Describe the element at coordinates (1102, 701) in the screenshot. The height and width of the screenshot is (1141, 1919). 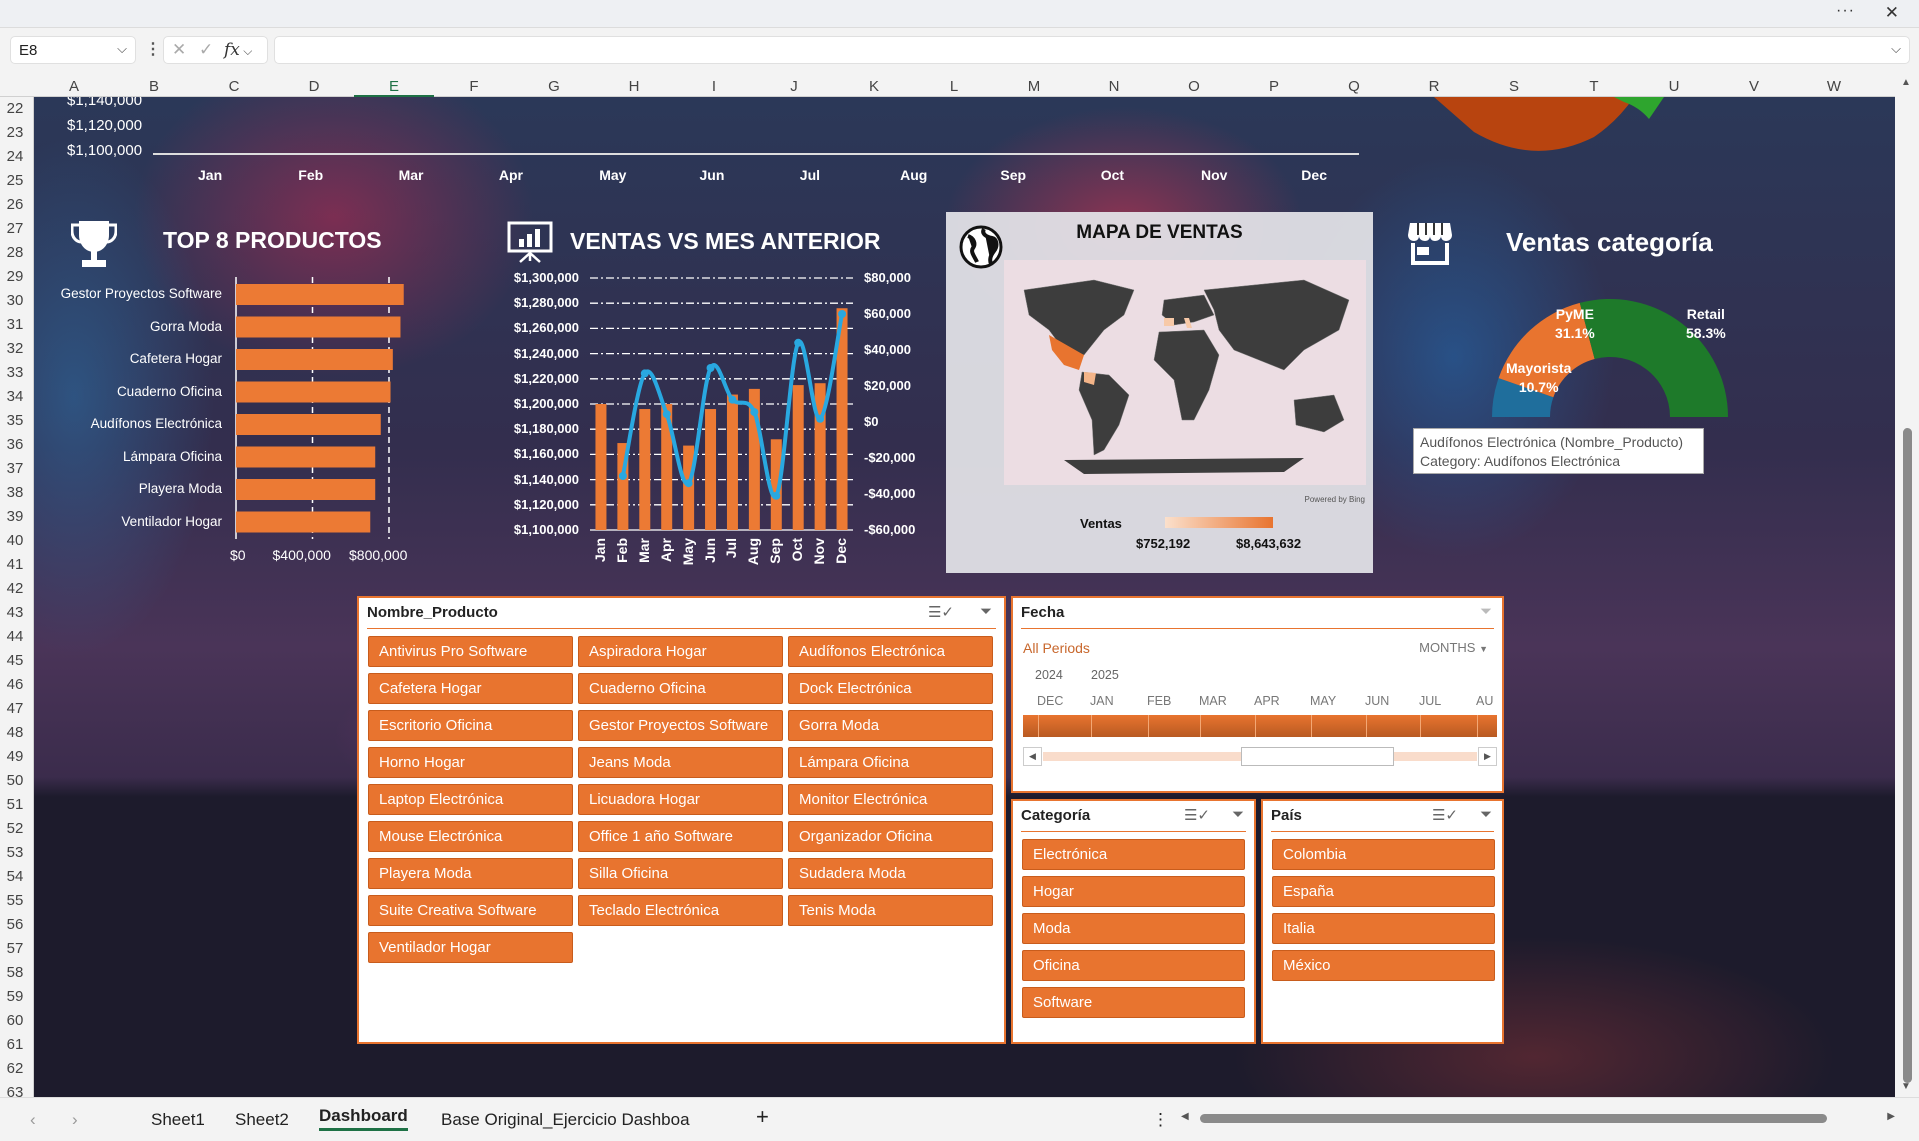
I see `month-label: JAN` at that location.